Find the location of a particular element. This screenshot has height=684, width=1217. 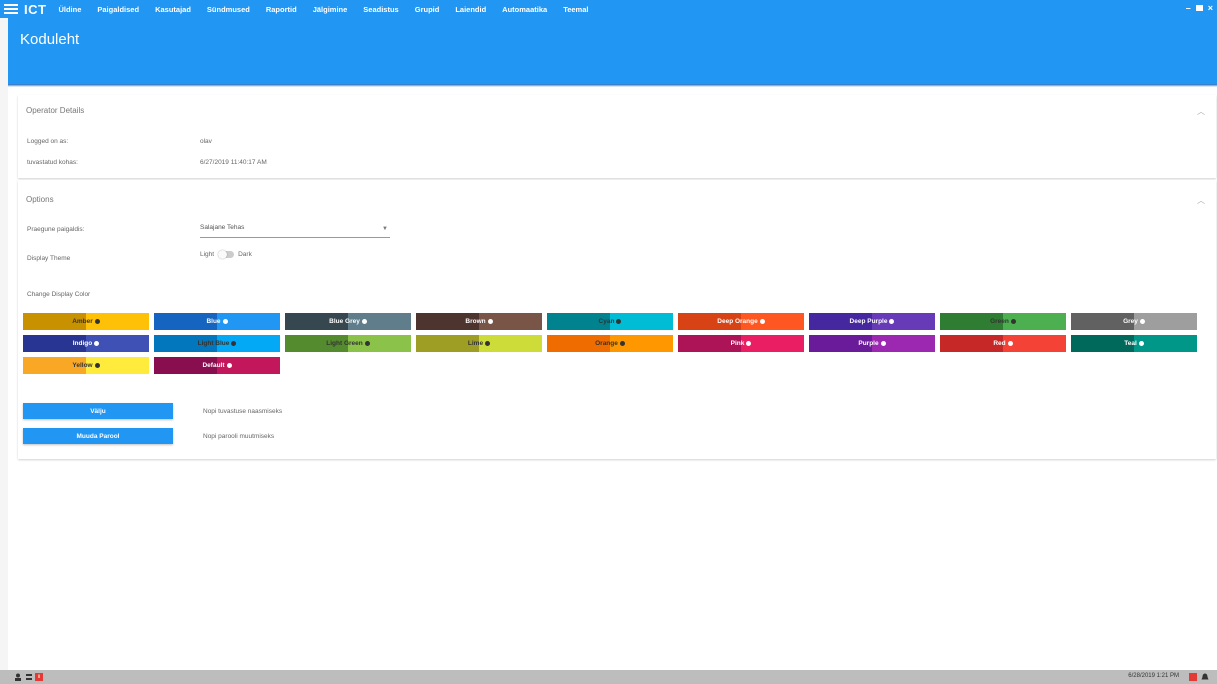

nav-item-grupid: Grupid is located at coordinates (427, 9).